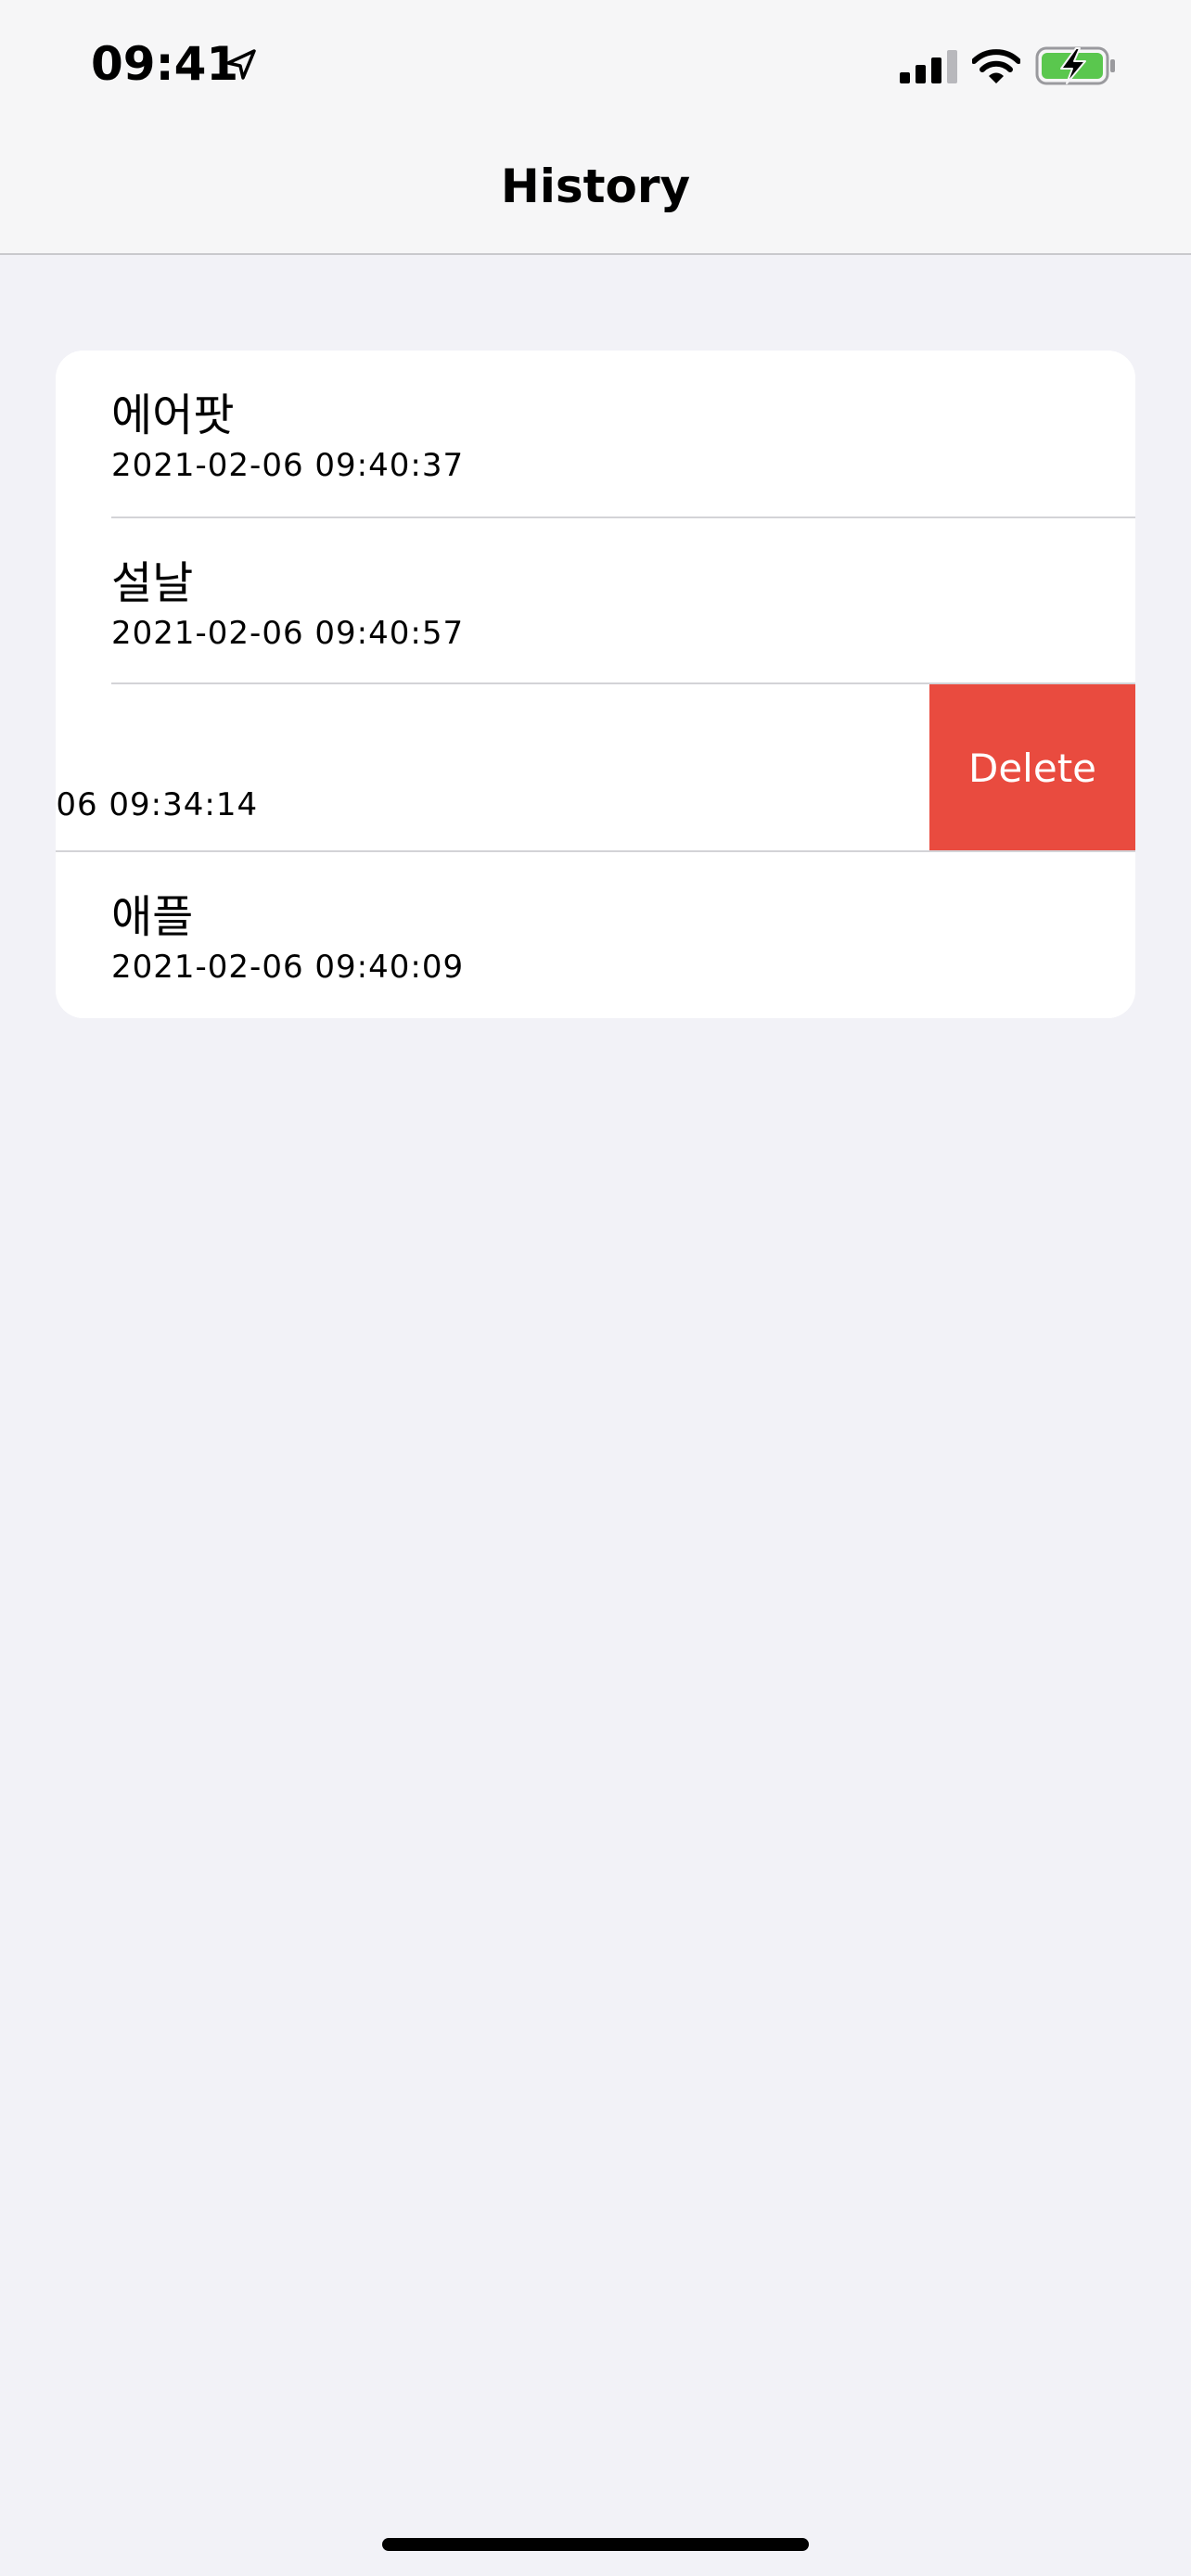 This screenshot has width=1191, height=2576. What do you see at coordinates (288, 465) in the screenshot?
I see `item-date: 2021-02-06 09:40:37` at bounding box center [288, 465].